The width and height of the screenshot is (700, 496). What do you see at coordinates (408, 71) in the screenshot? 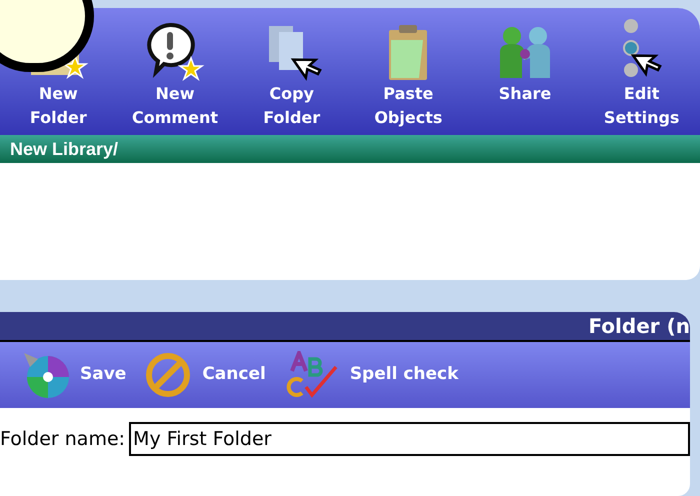
I see `toolbar-button: Paste Objects` at bounding box center [408, 71].